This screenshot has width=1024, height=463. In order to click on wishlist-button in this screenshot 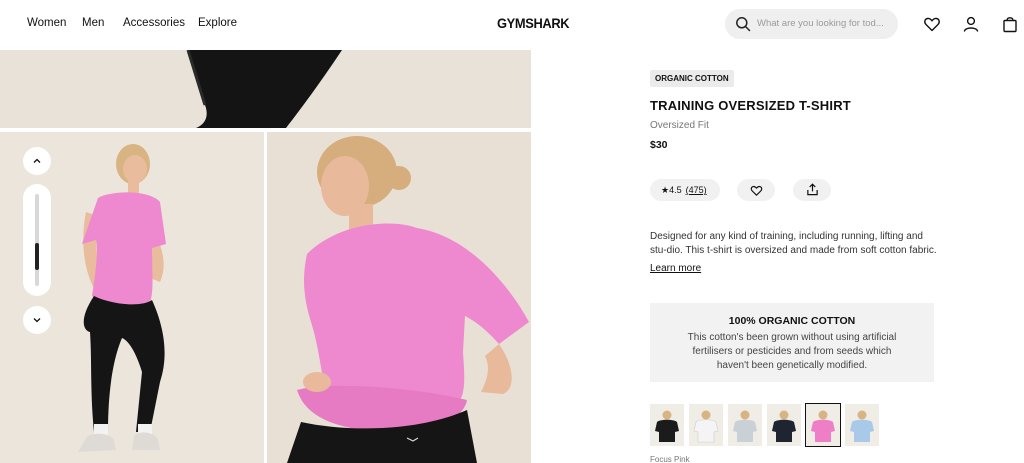, I will do `click(756, 190)`.